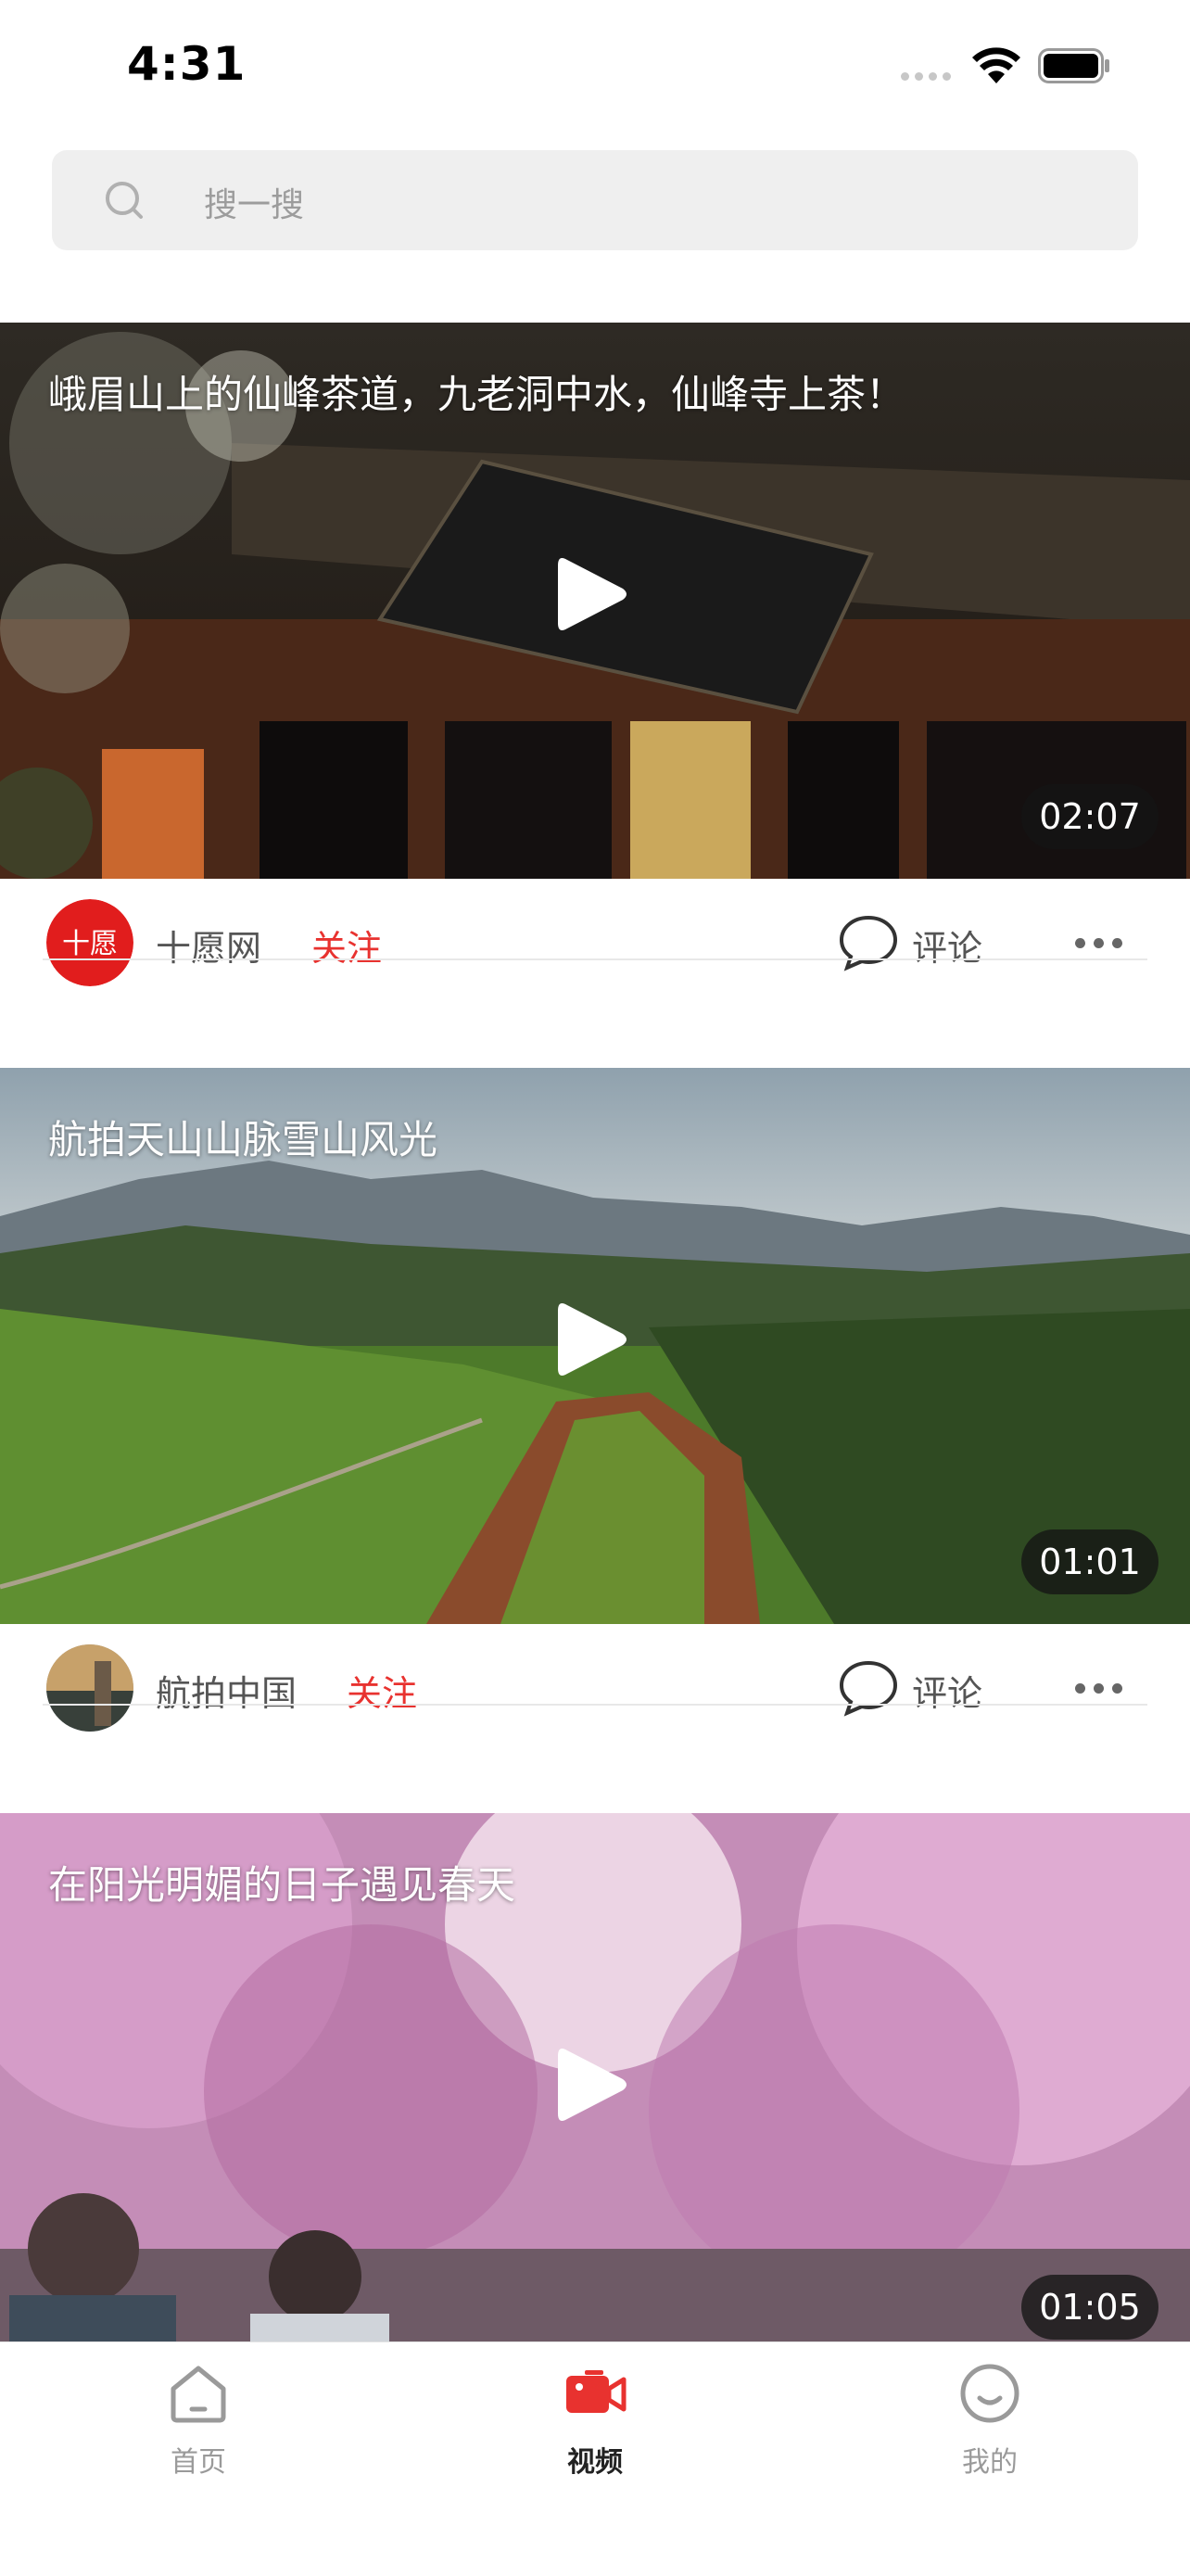 This screenshot has height=2576, width=1190. I want to click on search-placeholder: 搜一搜, so click(254, 205).